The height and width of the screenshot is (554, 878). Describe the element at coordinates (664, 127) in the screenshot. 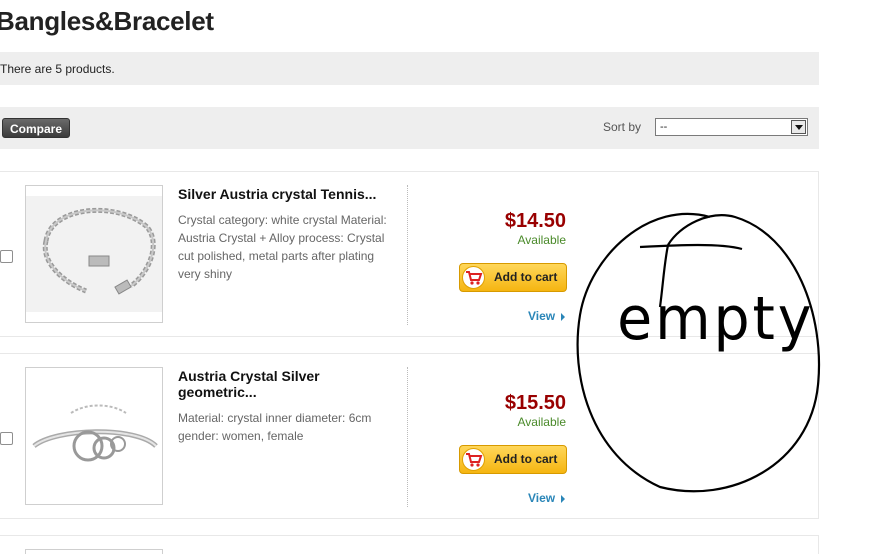

I see `sort-select-value: --` at that location.